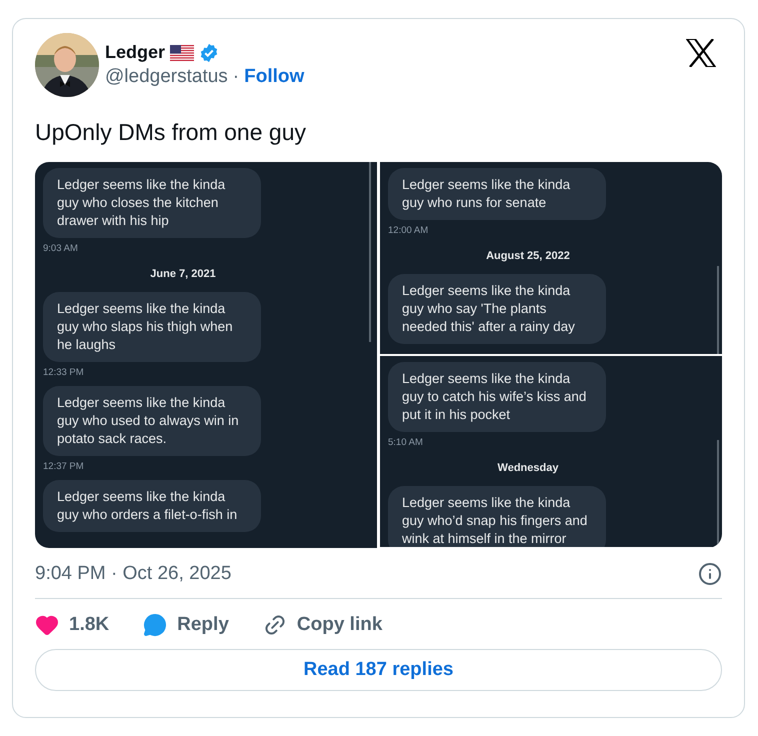 Image resolution: width=758 pixels, height=736 pixels. What do you see at coordinates (155, 625) in the screenshot?
I see `speech-bubble-icon` at bounding box center [155, 625].